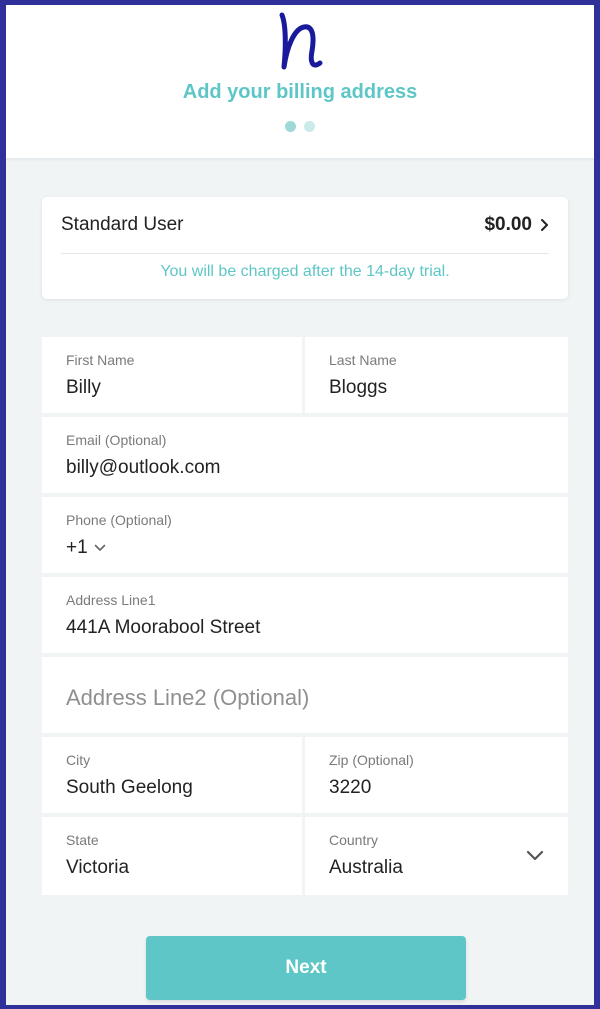  Describe the element at coordinates (116, 440) in the screenshot. I see `email-label: Email (Optional)` at that location.